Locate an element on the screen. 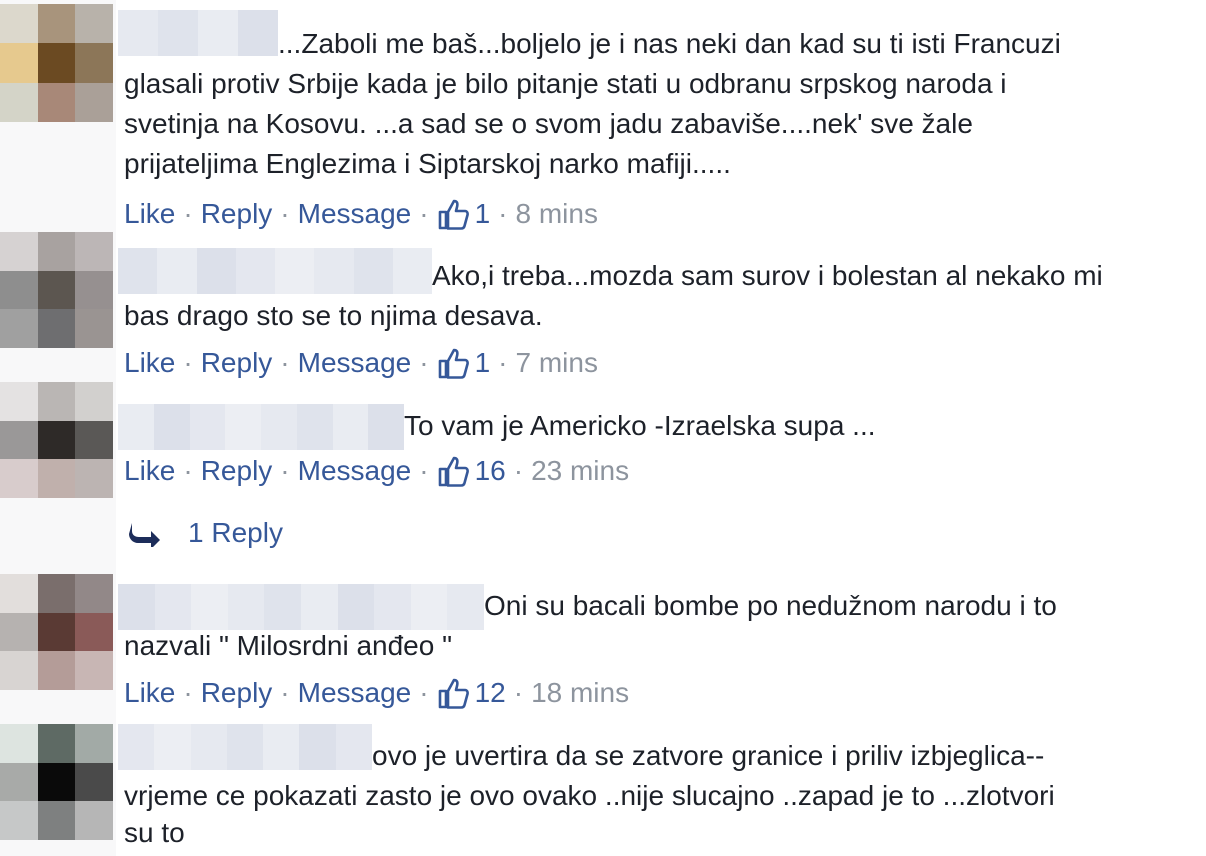  timestamp: 8 mins is located at coordinates (556, 214).